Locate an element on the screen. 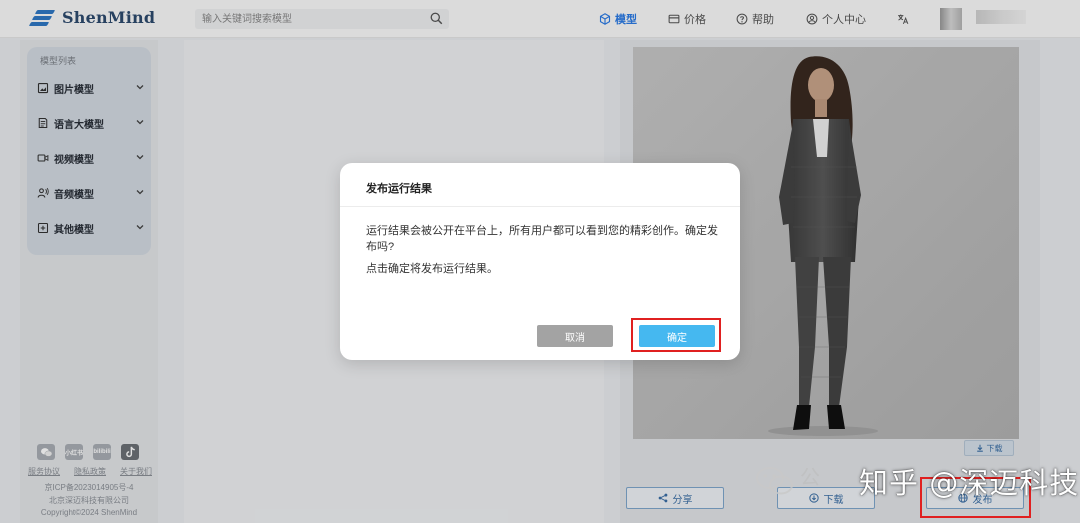  dialog-message: 运行结果会被公开在平台上，所有用户都可以看到您的精彩创作。确定发布吗? is located at coordinates (542, 239).